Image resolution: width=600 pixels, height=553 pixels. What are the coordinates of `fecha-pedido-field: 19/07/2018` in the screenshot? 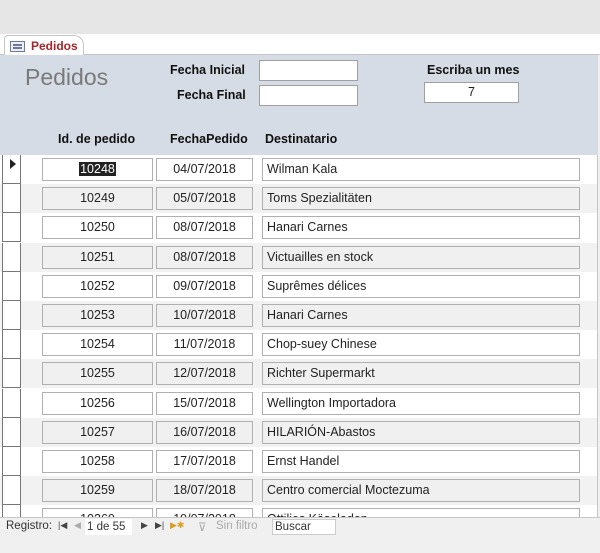 It's located at (204, 512).